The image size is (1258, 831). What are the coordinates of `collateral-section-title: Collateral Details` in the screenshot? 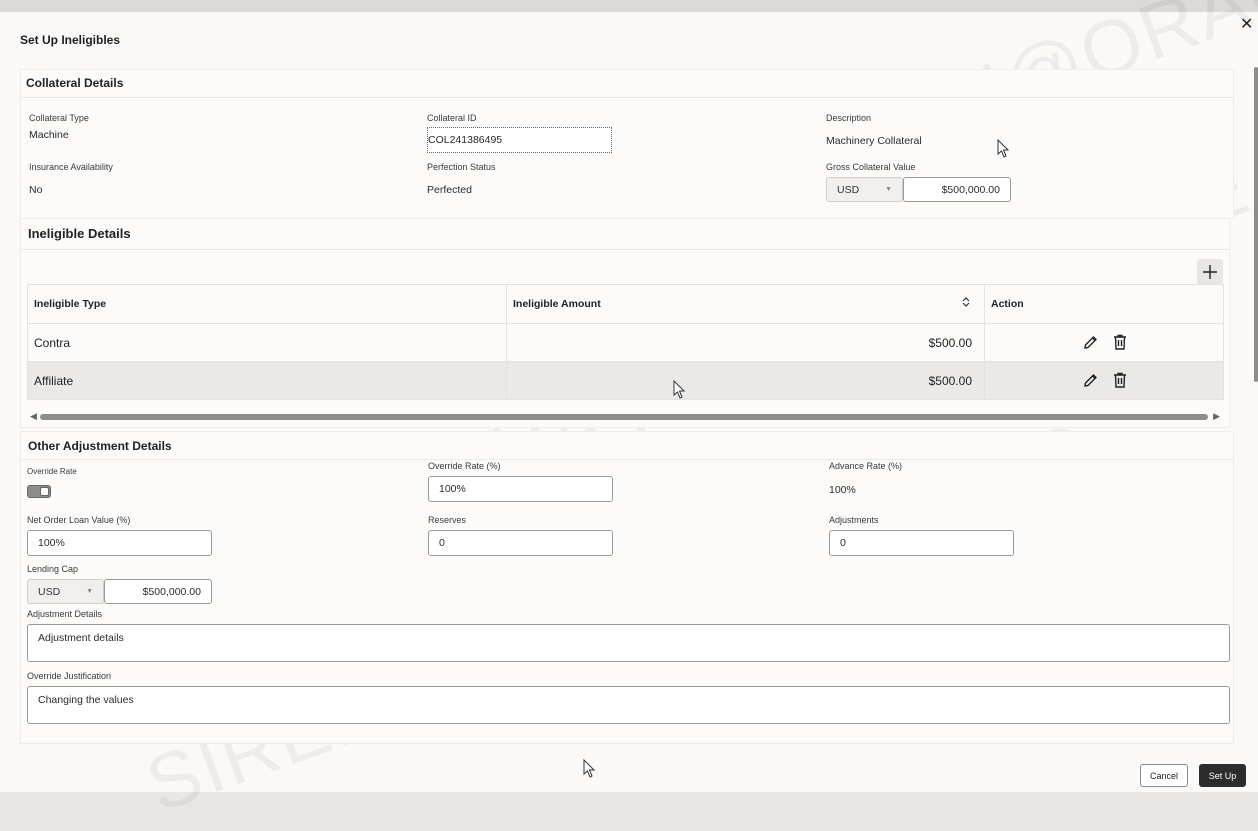 It's located at (75, 83).